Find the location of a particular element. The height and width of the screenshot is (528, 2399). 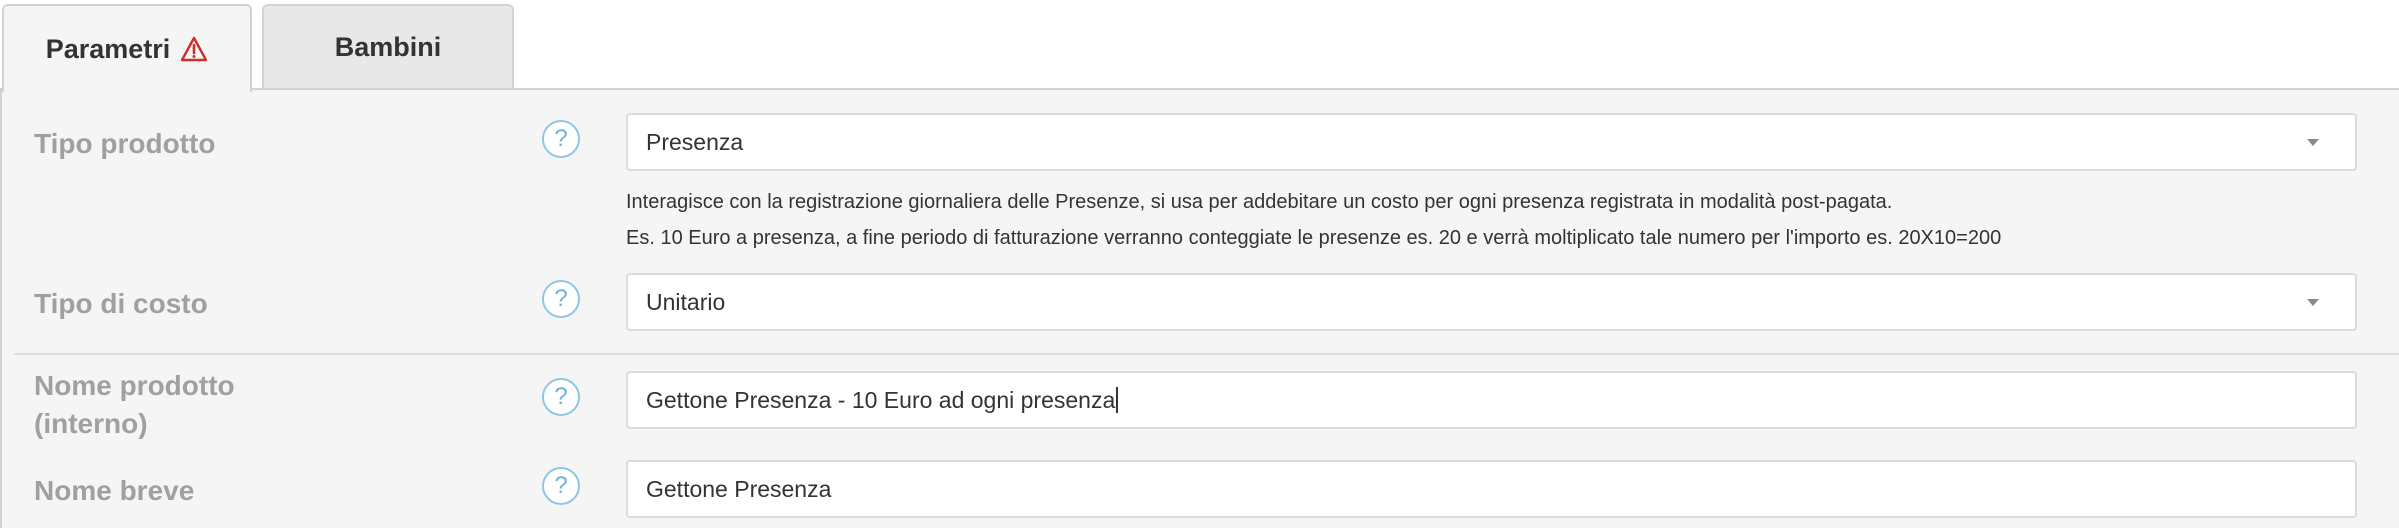

tipo-costo-value: Unitario is located at coordinates (686, 301).